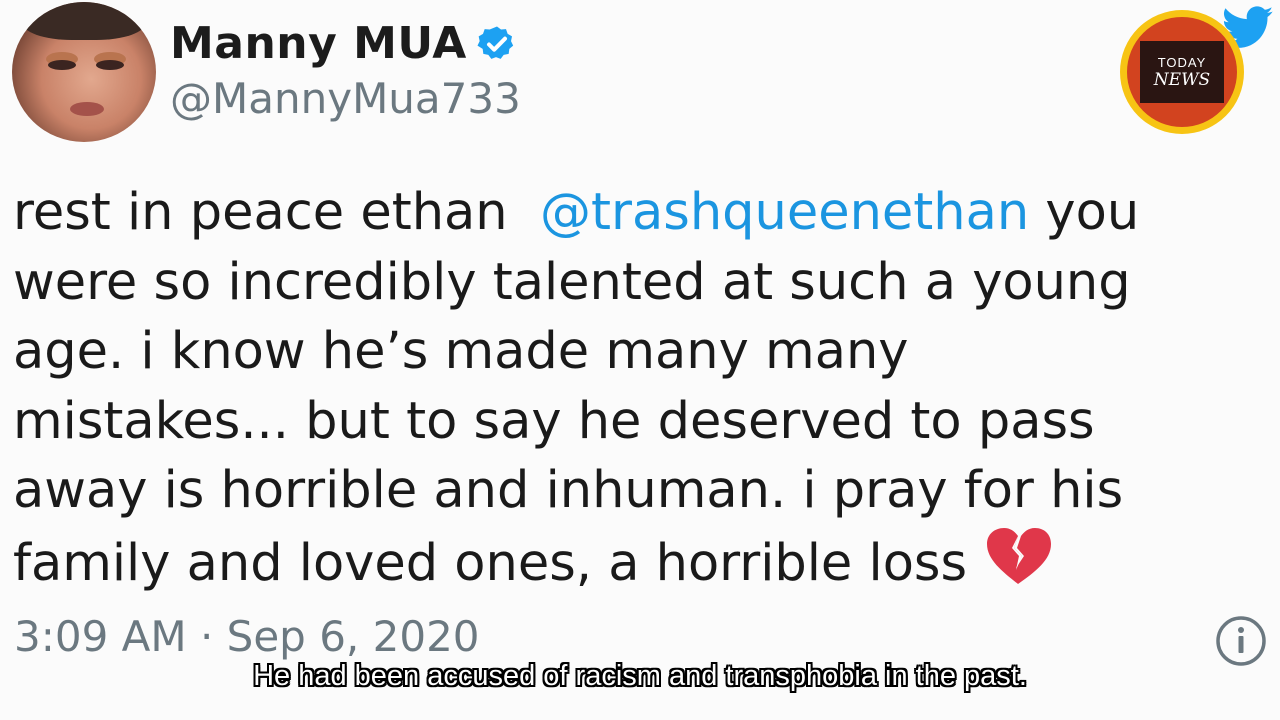 This screenshot has width=1280, height=720. Describe the element at coordinates (1019, 555) in the screenshot. I see `broken-heart-icon` at that location.